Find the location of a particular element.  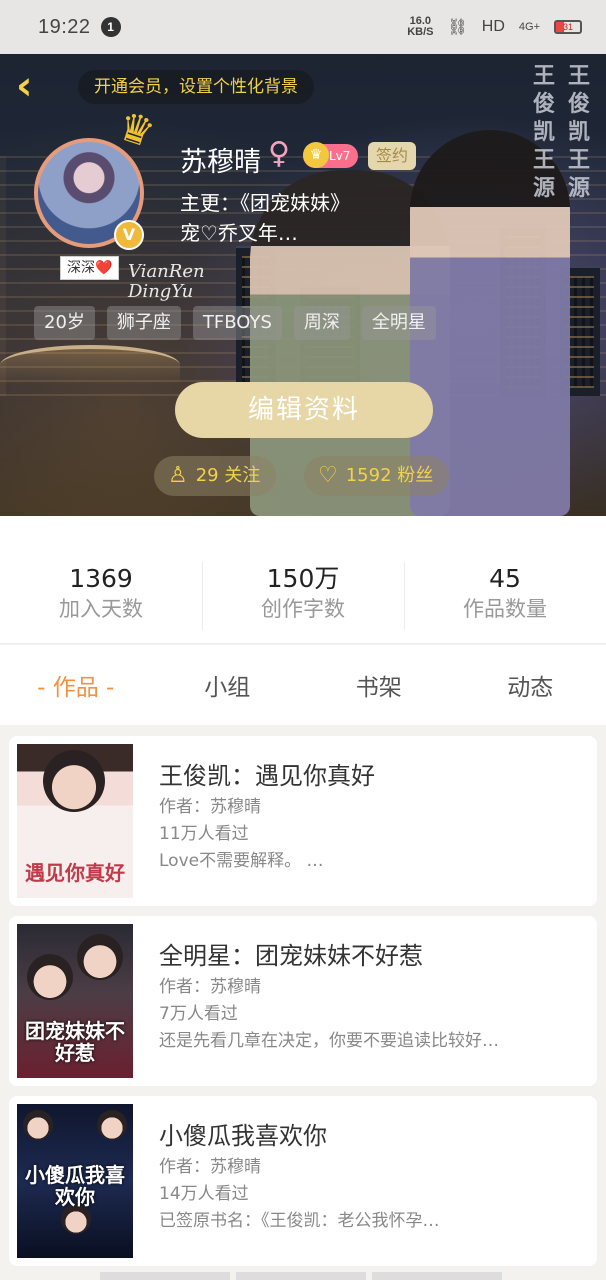

stat-label: 加入天数 is located at coordinates (101, 609).